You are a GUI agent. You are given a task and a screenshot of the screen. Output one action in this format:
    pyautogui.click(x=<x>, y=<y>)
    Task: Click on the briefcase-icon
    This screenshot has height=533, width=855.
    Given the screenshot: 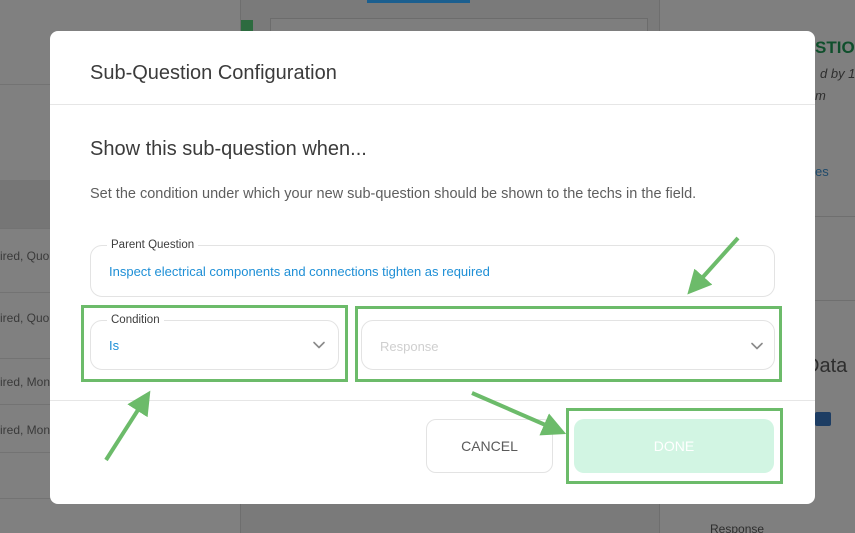 What is the action you would take?
    pyautogui.click(x=823, y=419)
    